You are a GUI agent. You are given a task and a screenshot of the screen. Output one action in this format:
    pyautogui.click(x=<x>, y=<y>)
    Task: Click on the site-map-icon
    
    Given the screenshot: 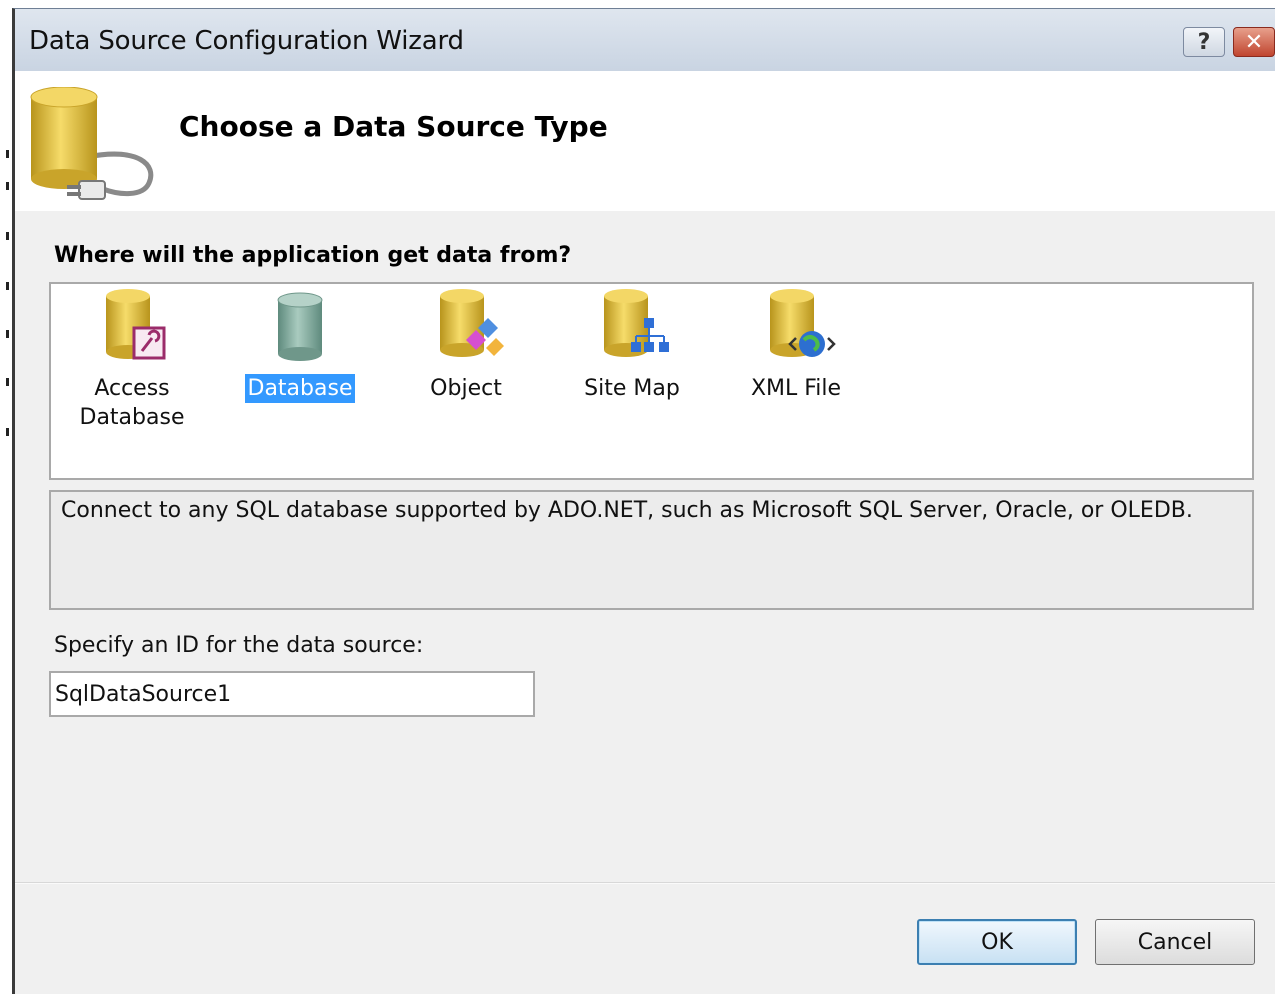 What is the action you would take?
    pyautogui.click(x=636, y=323)
    